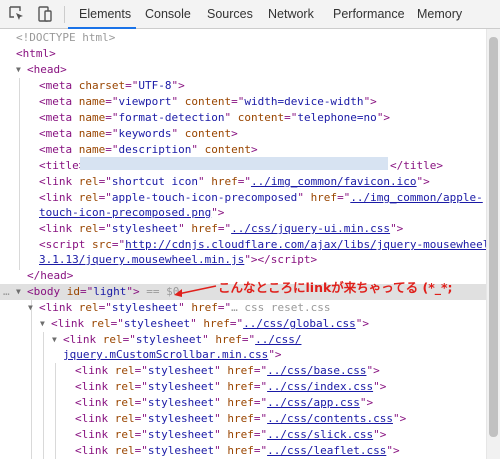  Describe the element at coordinates (243, 134) in the screenshot. I see `tree-line-meta-keywords: <meta name="keywords" content>` at that location.